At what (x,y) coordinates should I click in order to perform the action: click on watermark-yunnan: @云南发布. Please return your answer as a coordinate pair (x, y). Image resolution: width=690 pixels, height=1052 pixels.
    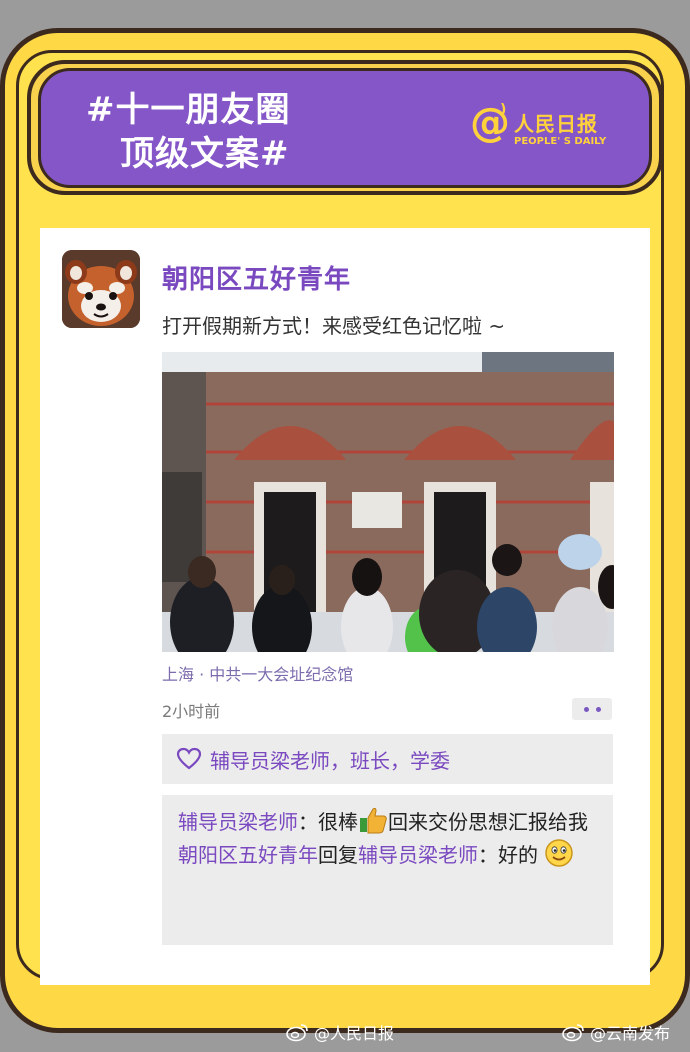
    Looking at the image, I should click on (616, 1032).